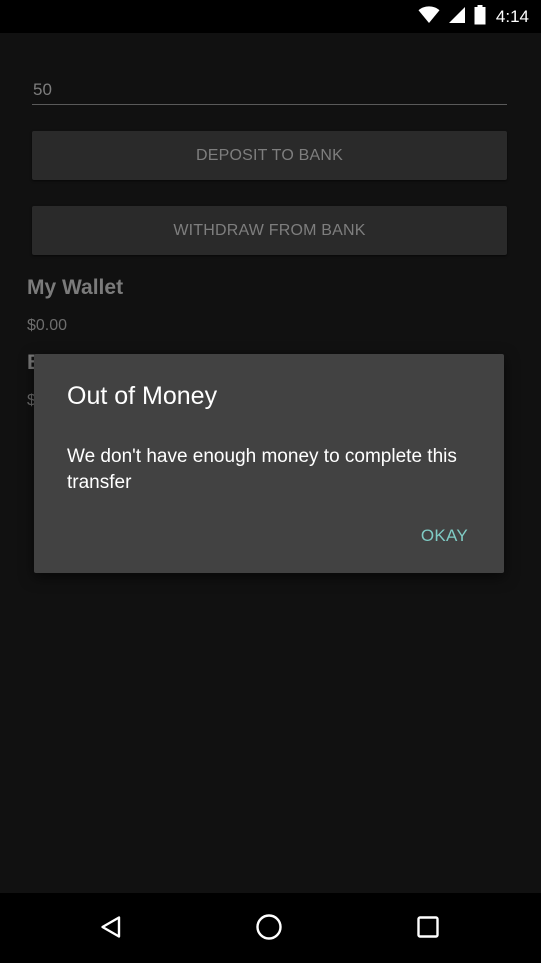 The width and height of the screenshot is (541, 963). What do you see at coordinates (47, 325) in the screenshot?
I see `wallet-balance: $0.00` at bounding box center [47, 325].